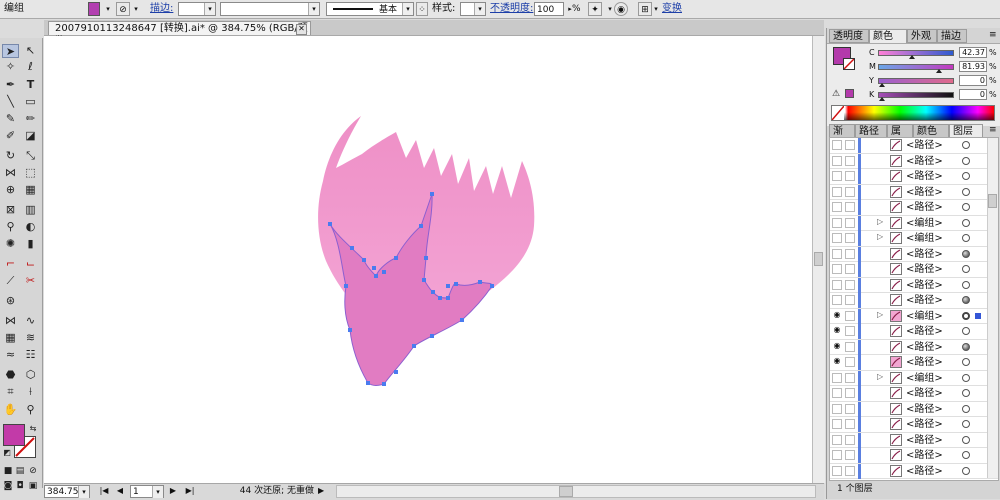 This screenshot has height=500, width=1000. I want to click on warp-tool-icon: ⊛, so click(10, 301).